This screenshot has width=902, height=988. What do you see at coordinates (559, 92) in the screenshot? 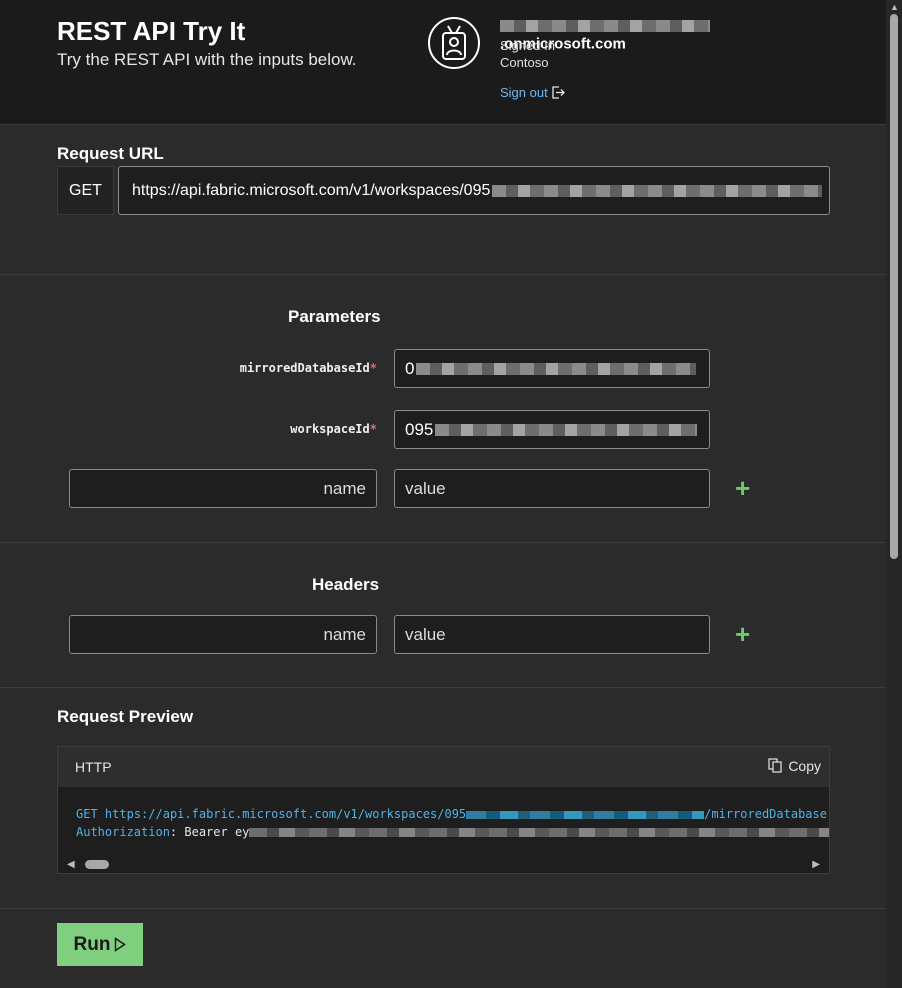
I see `sign-out-icon` at bounding box center [559, 92].